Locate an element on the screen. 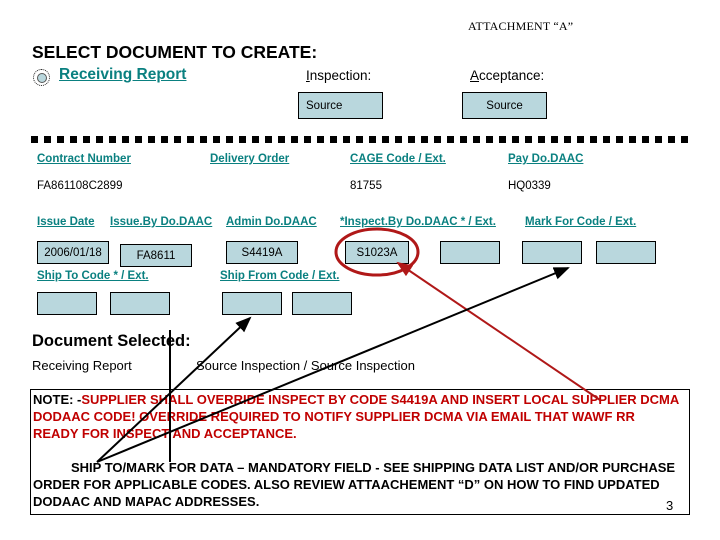 Image resolution: width=720 pixels, height=540 pixels. acceptance-label-rest: cceptance: is located at coordinates (512, 75).